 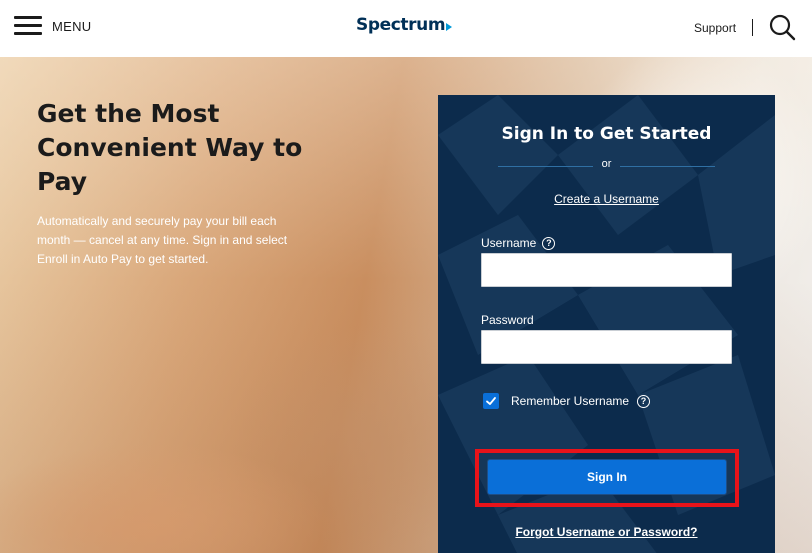 I want to click on remember-username-label: Remember Username, so click(x=570, y=401).